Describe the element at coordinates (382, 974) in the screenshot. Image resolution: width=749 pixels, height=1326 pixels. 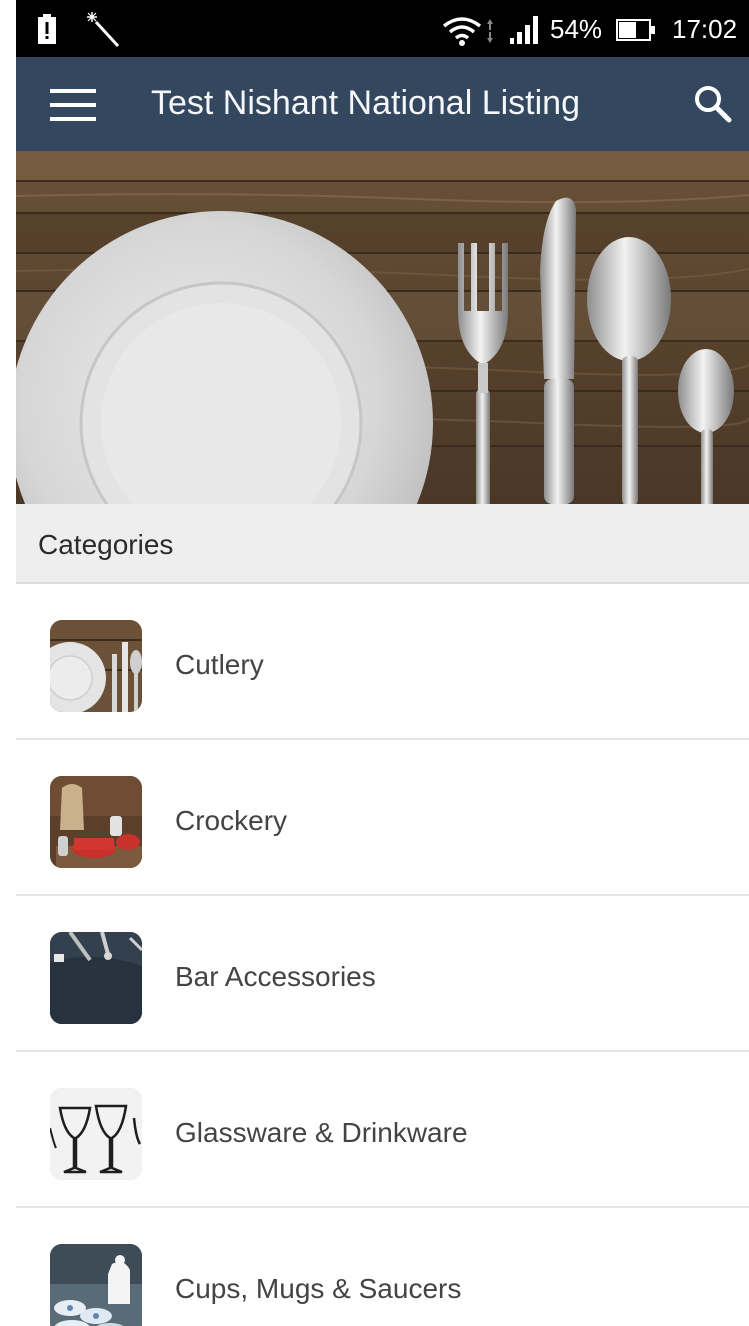
I see `category-item-bar-accessories: Bar Accessories` at that location.